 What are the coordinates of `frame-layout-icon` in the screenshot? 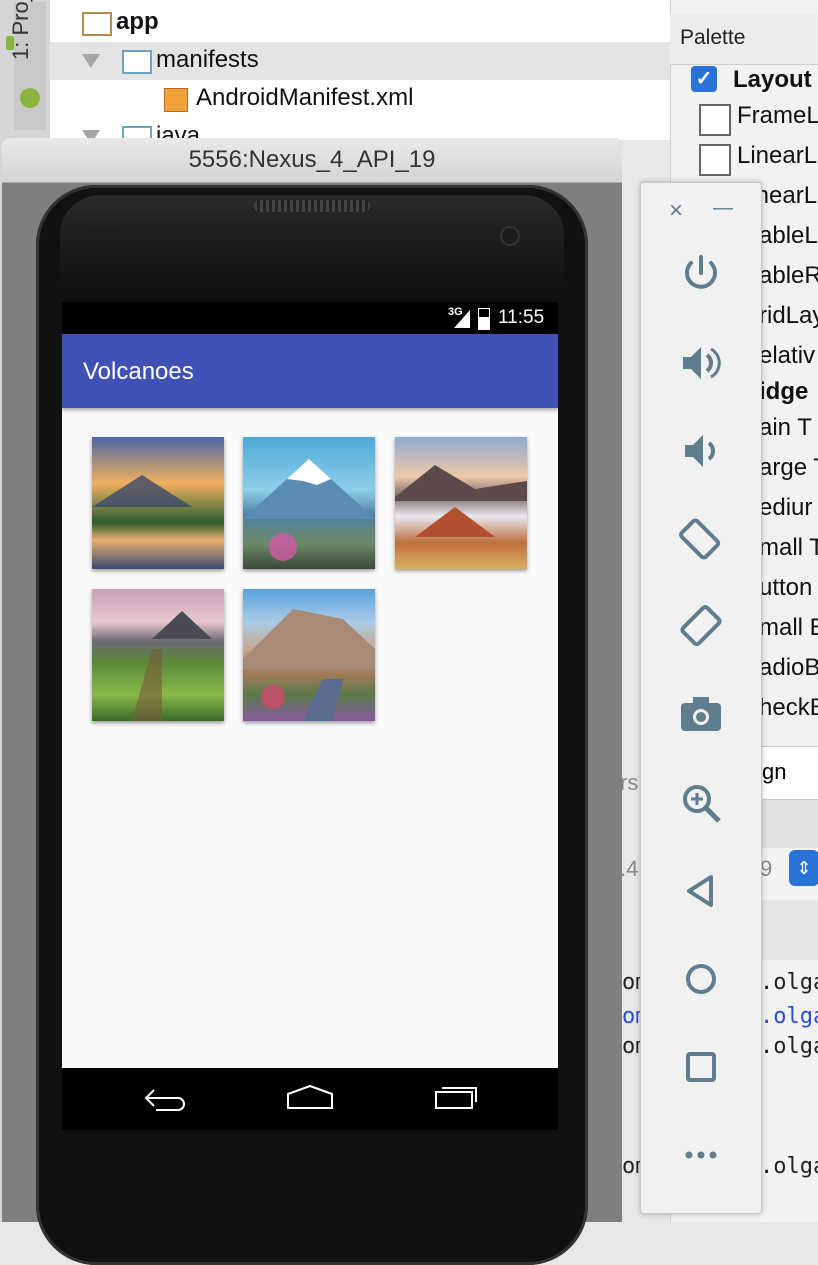 It's located at (715, 120).